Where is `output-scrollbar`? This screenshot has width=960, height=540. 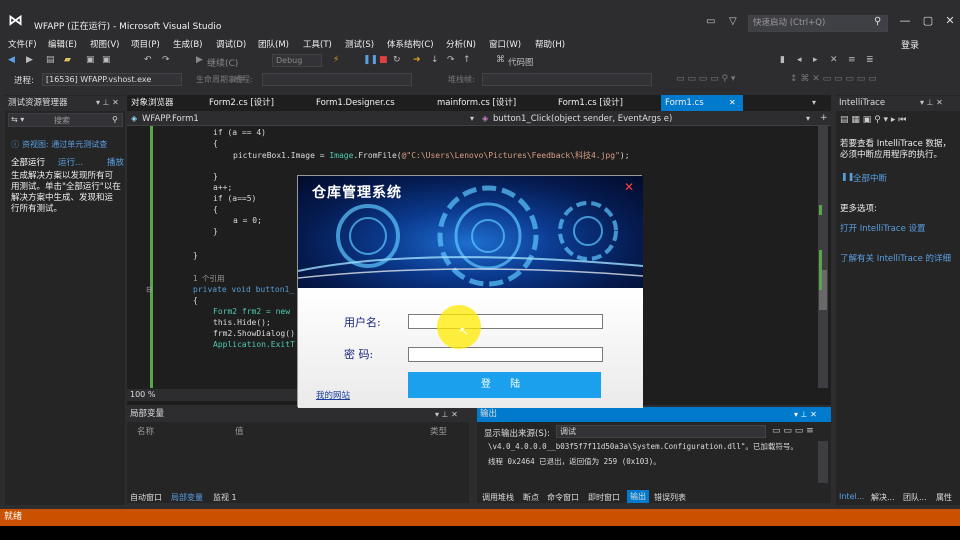
output-scrollbar is located at coordinates (823, 462).